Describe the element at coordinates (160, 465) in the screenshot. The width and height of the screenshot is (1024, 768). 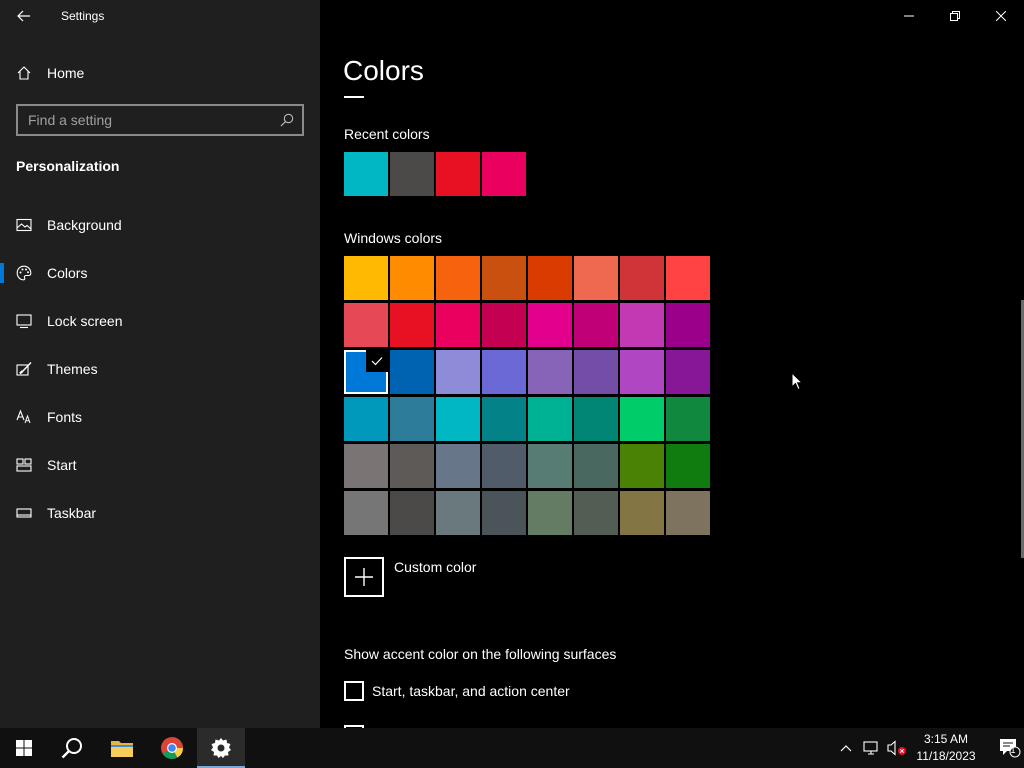
I see `sidebar-item-start: Start` at that location.